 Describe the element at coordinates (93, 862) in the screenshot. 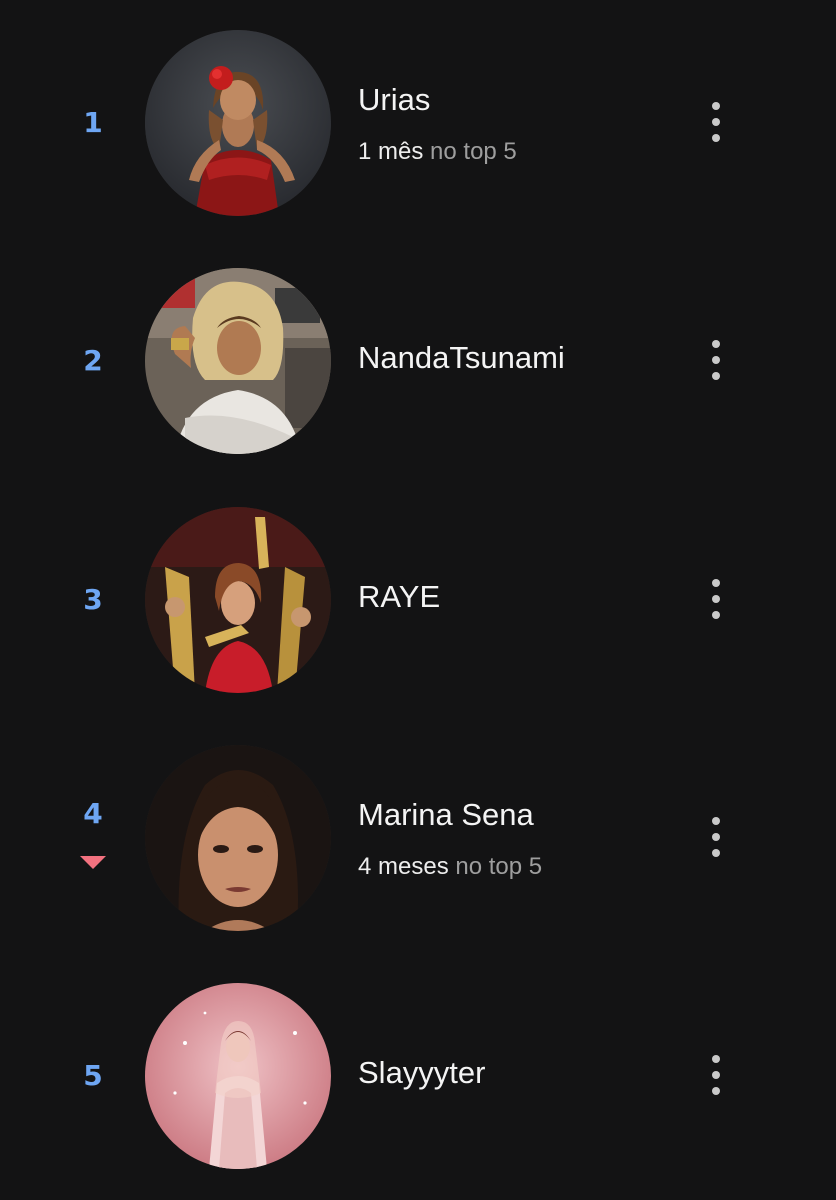

I see `trend-down-icon` at that location.